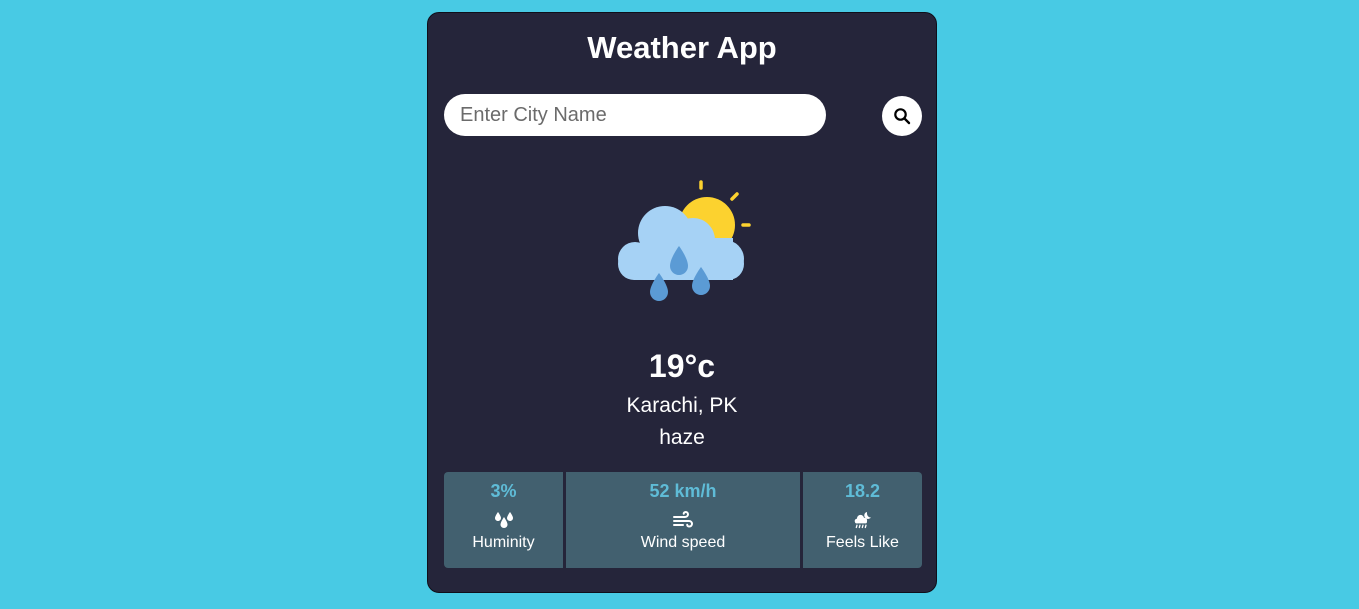  What do you see at coordinates (683, 491) in the screenshot?
I see `wind-value: 52 km/h` at bounding box center [683, 491].